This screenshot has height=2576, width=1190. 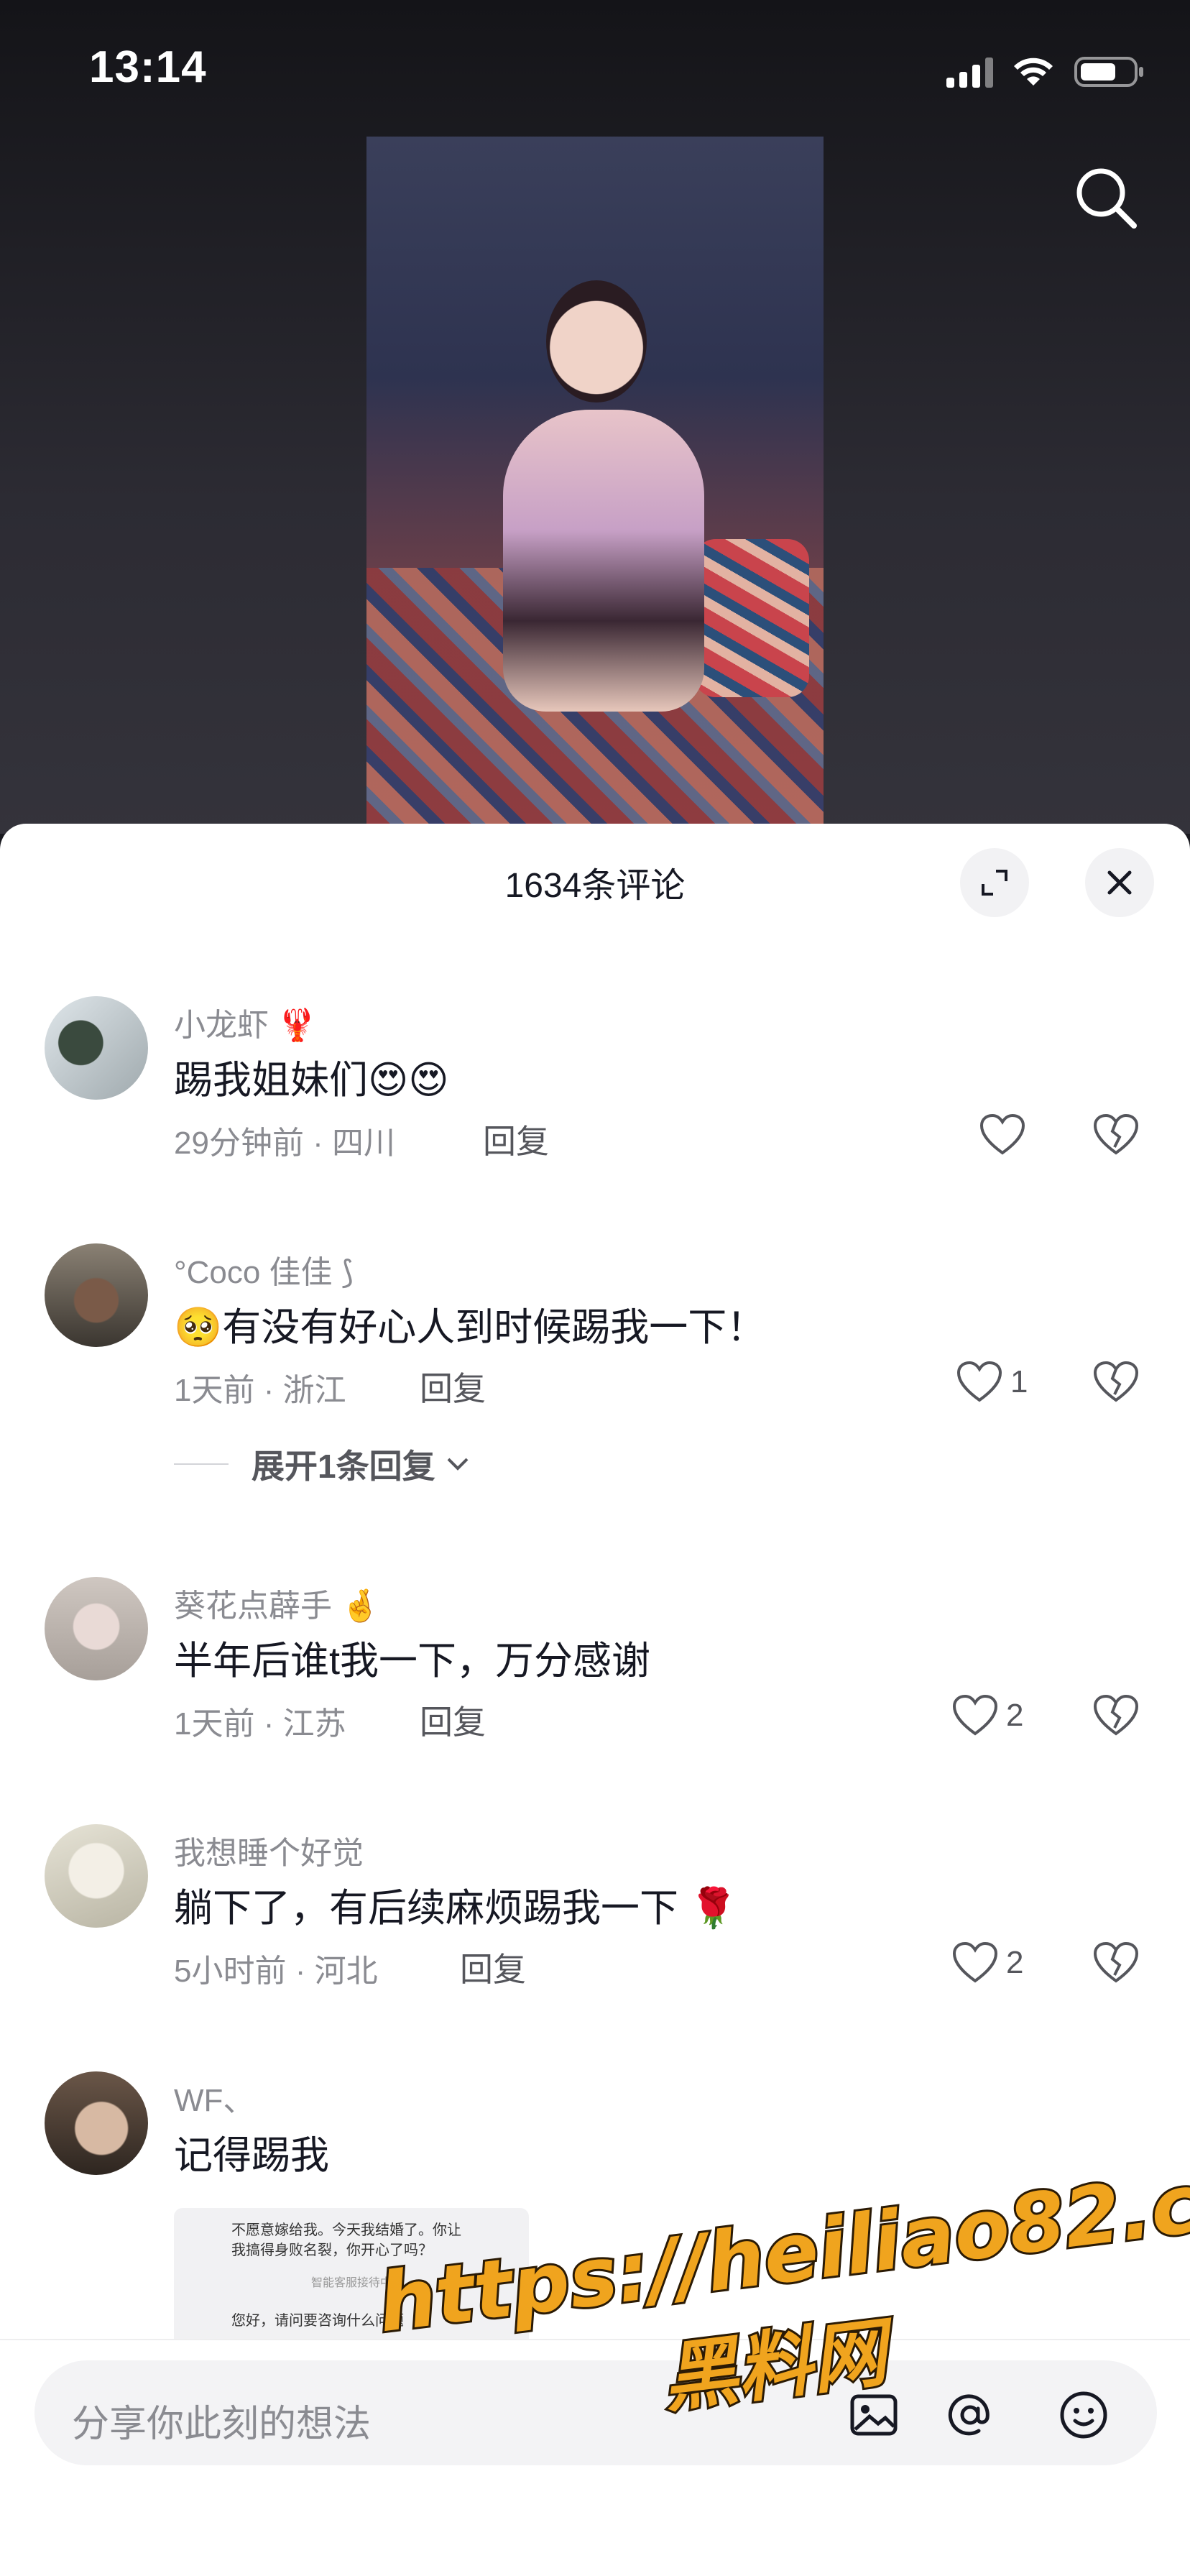 I want to click on comment-item: 我想睡个好觉 躺下了，有后续麻烦踢我一下 🌹 5小时前 · 河北 回复 2, so click(x=595, y=1939).